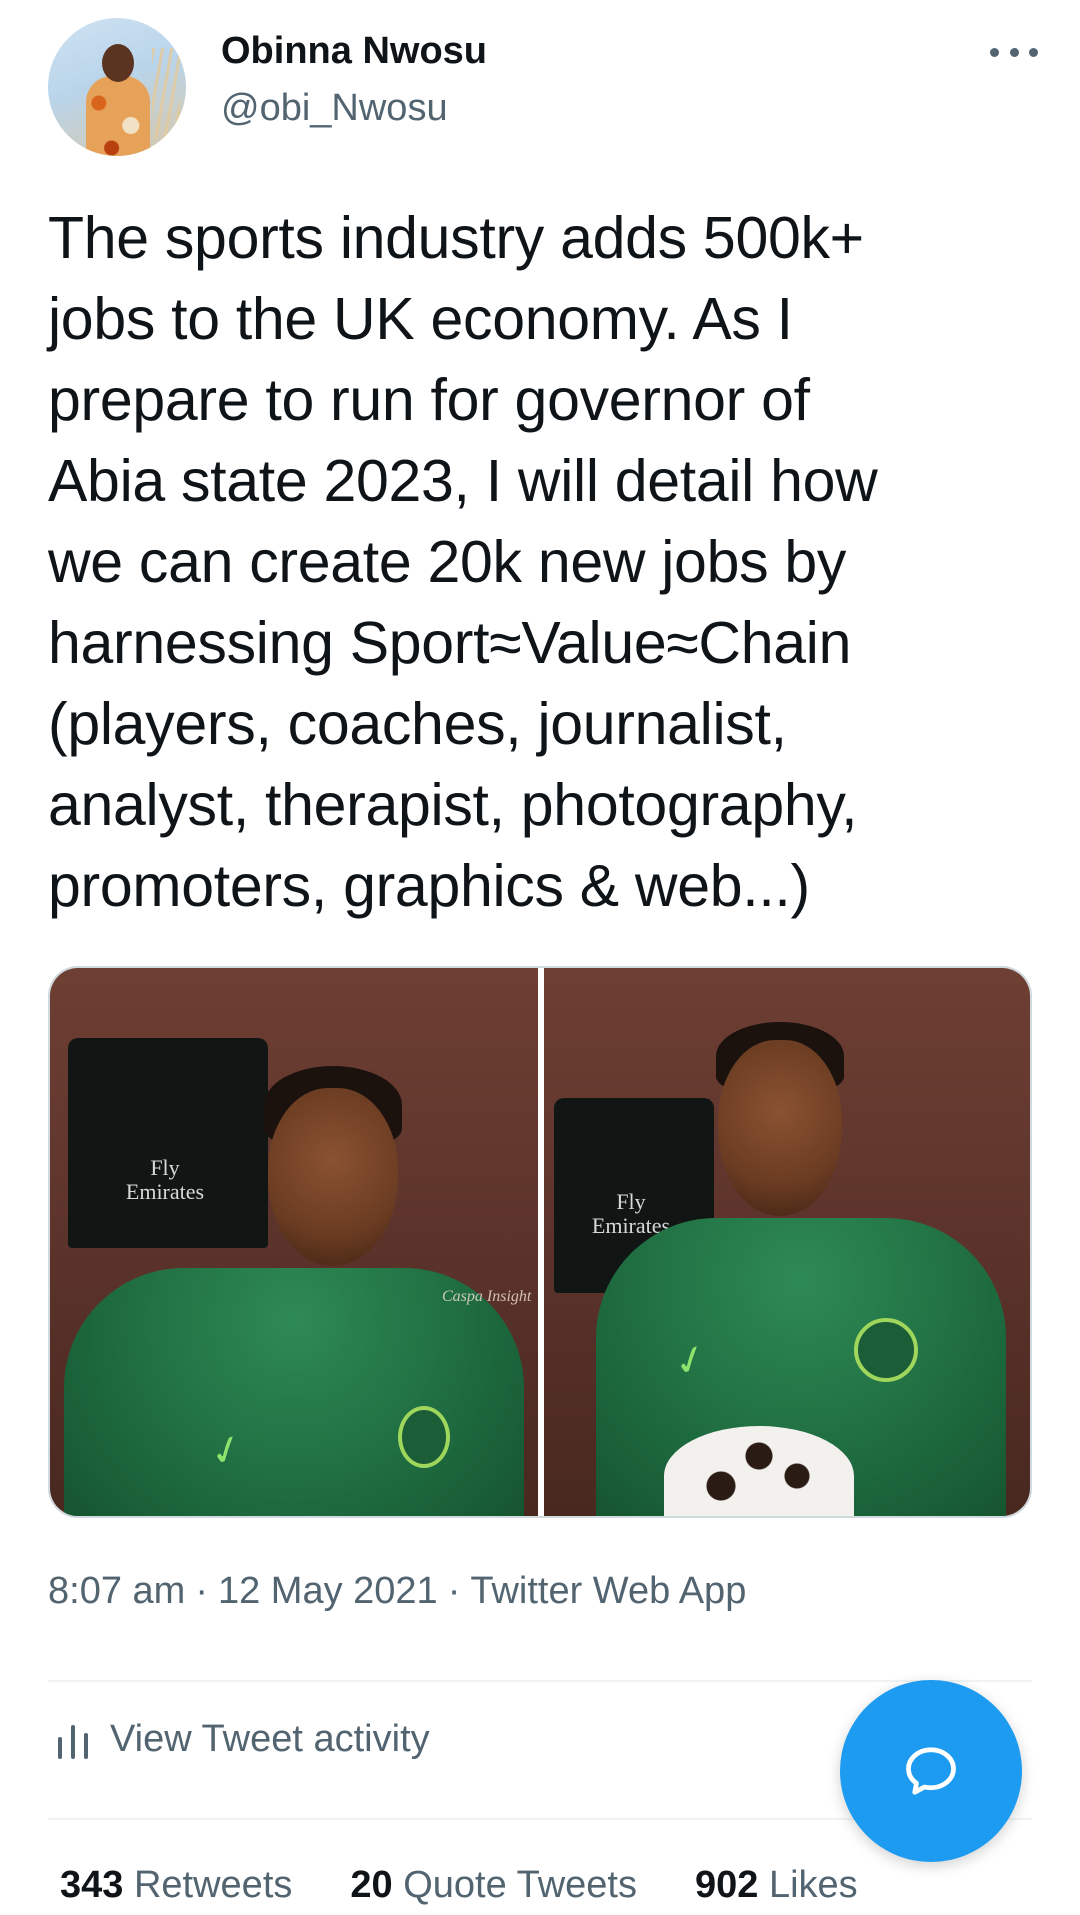  Describe the element at coordinates (787, 1242) in the screenshot. I see `photo-right: Fly Emirates ✓` at that location.